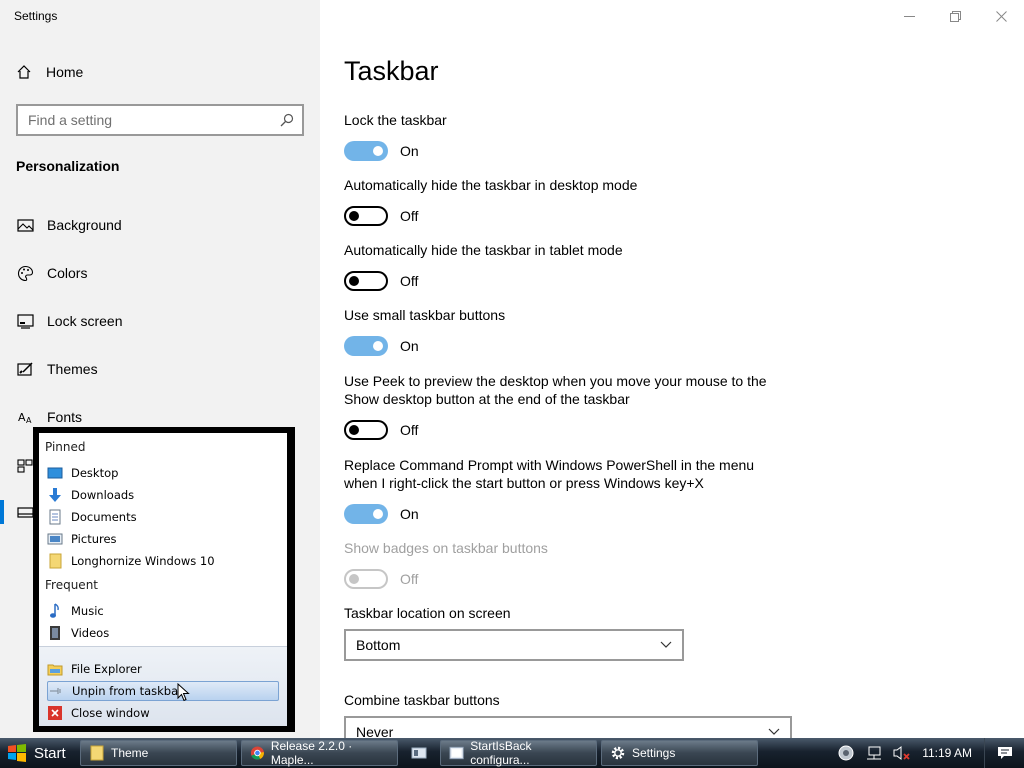 Image resolution: width=1024 pixels, height=768 pixels. Describe the element at coordinates (24, 72) in the screenshot. I see `home-icon` at that location.